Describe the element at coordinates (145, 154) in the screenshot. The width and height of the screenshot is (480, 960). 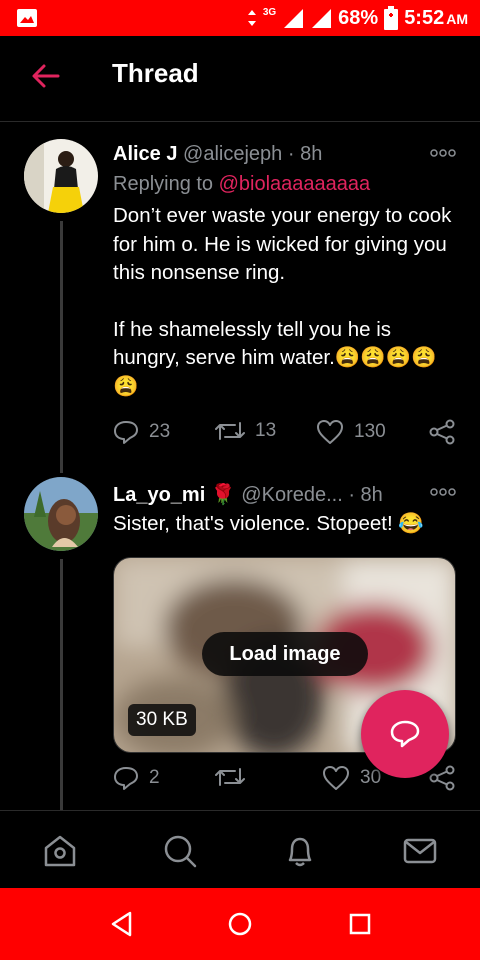
I see `display-name: Alice J` at that location.